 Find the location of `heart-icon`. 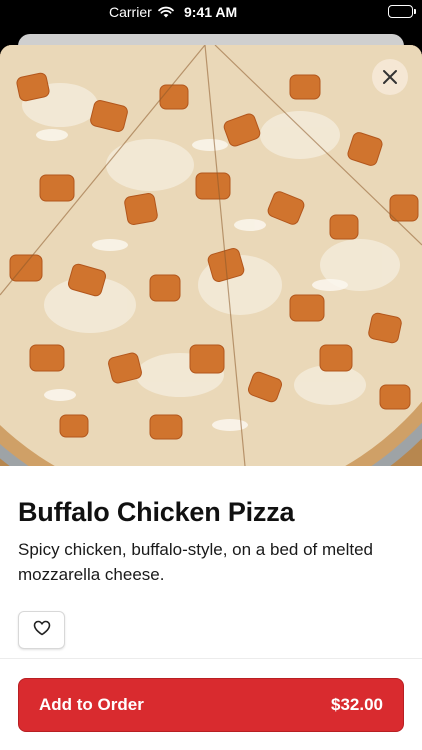

heart-icon is located at coordinates (42, 630).